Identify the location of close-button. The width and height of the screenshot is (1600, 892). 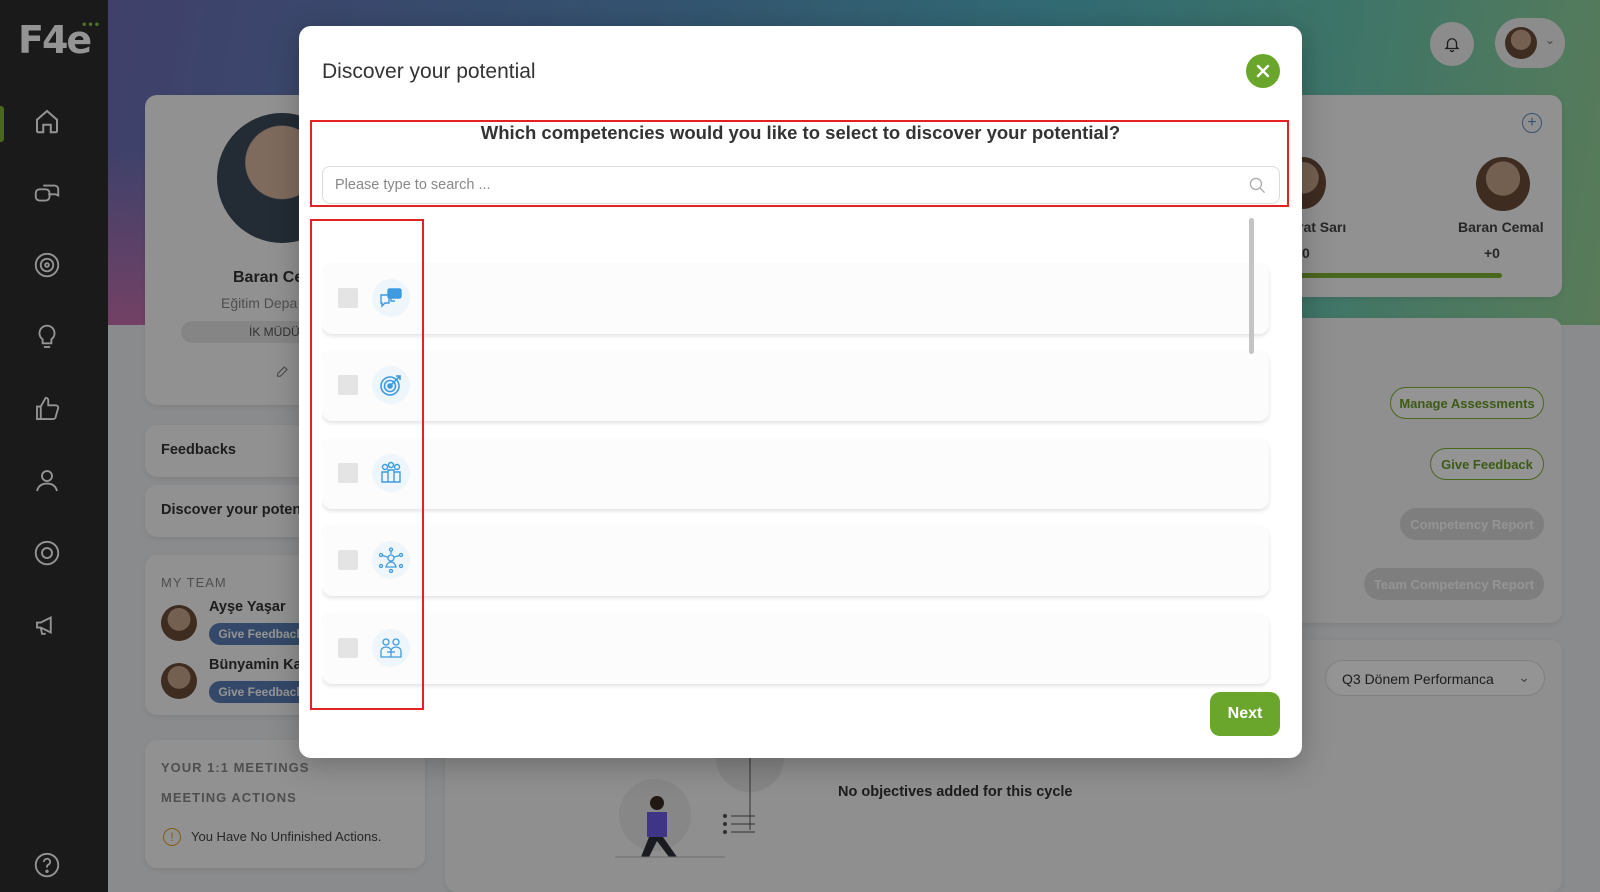
(1263, 71).